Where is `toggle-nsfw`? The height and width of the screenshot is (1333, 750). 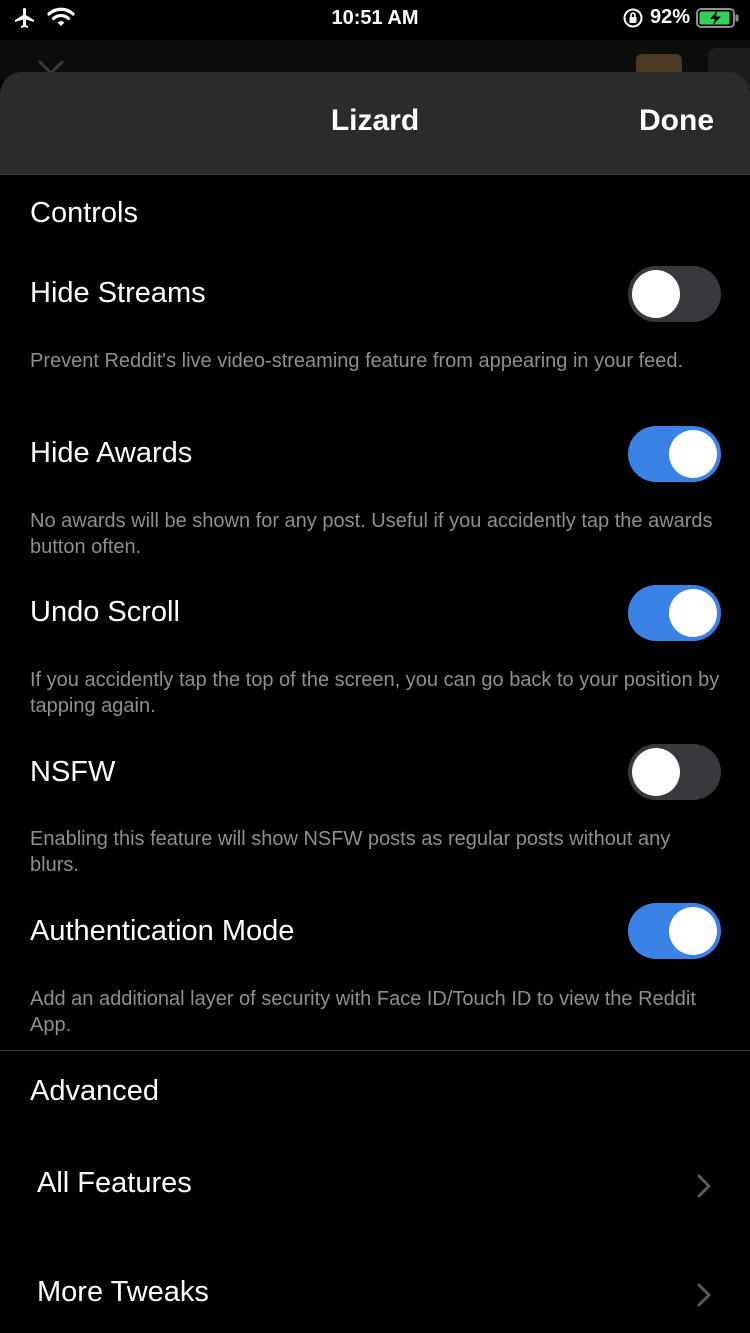 toggle-nsfw is located at coordinates (674, 772).